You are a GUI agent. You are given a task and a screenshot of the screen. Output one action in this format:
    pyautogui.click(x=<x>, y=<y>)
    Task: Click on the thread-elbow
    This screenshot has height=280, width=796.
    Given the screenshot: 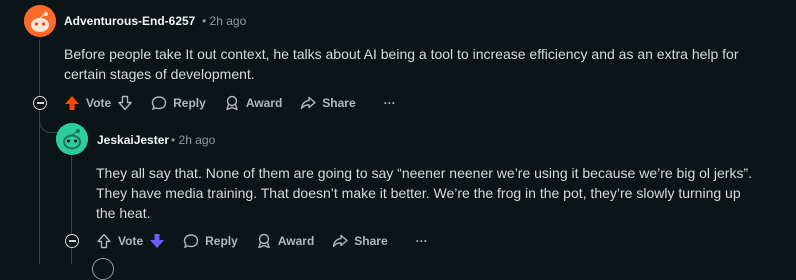 What is the action you would take?
    pyautogui.click(x=49, y=122)
    